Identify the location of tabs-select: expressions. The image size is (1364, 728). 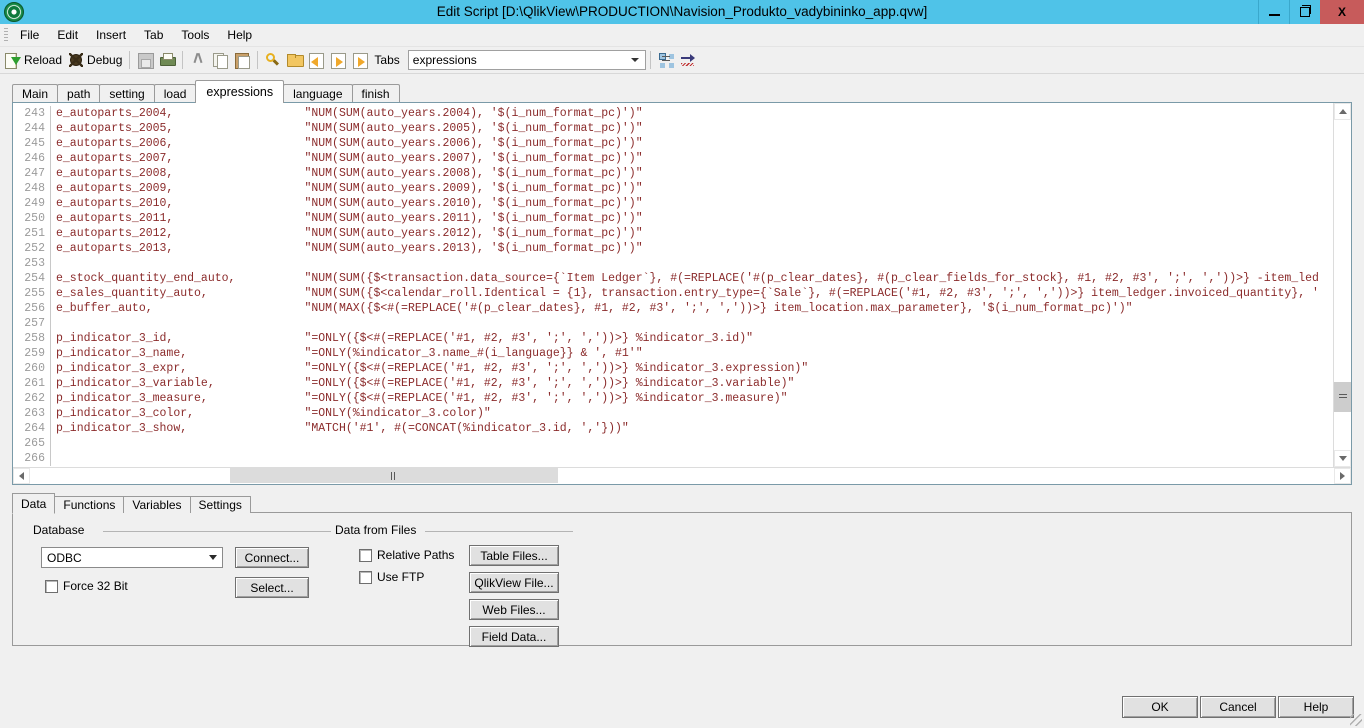
(526, 60).